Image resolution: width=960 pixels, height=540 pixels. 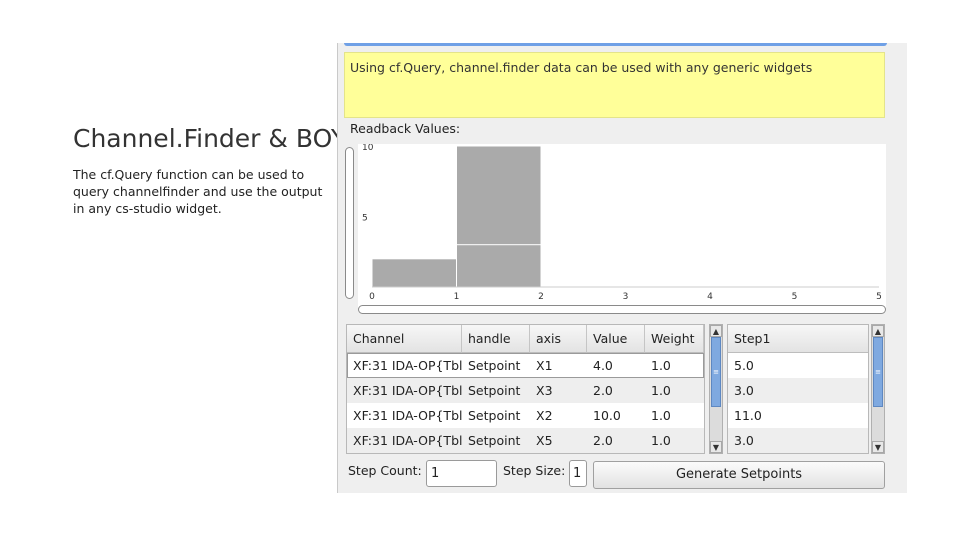 I want to click on readback-label: Readback Values:, so click(x=405, y=128).